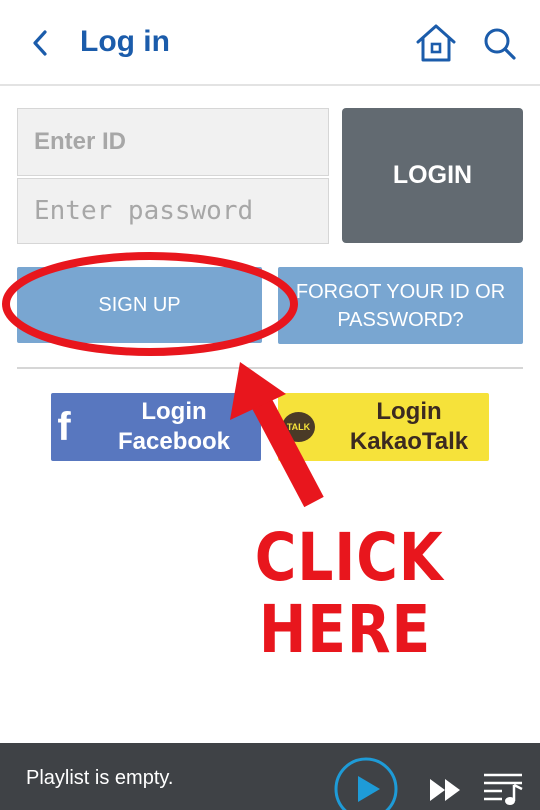 This screenshot has height=810, width=540. I want to click on fast-forward-button, so click(446, 790).